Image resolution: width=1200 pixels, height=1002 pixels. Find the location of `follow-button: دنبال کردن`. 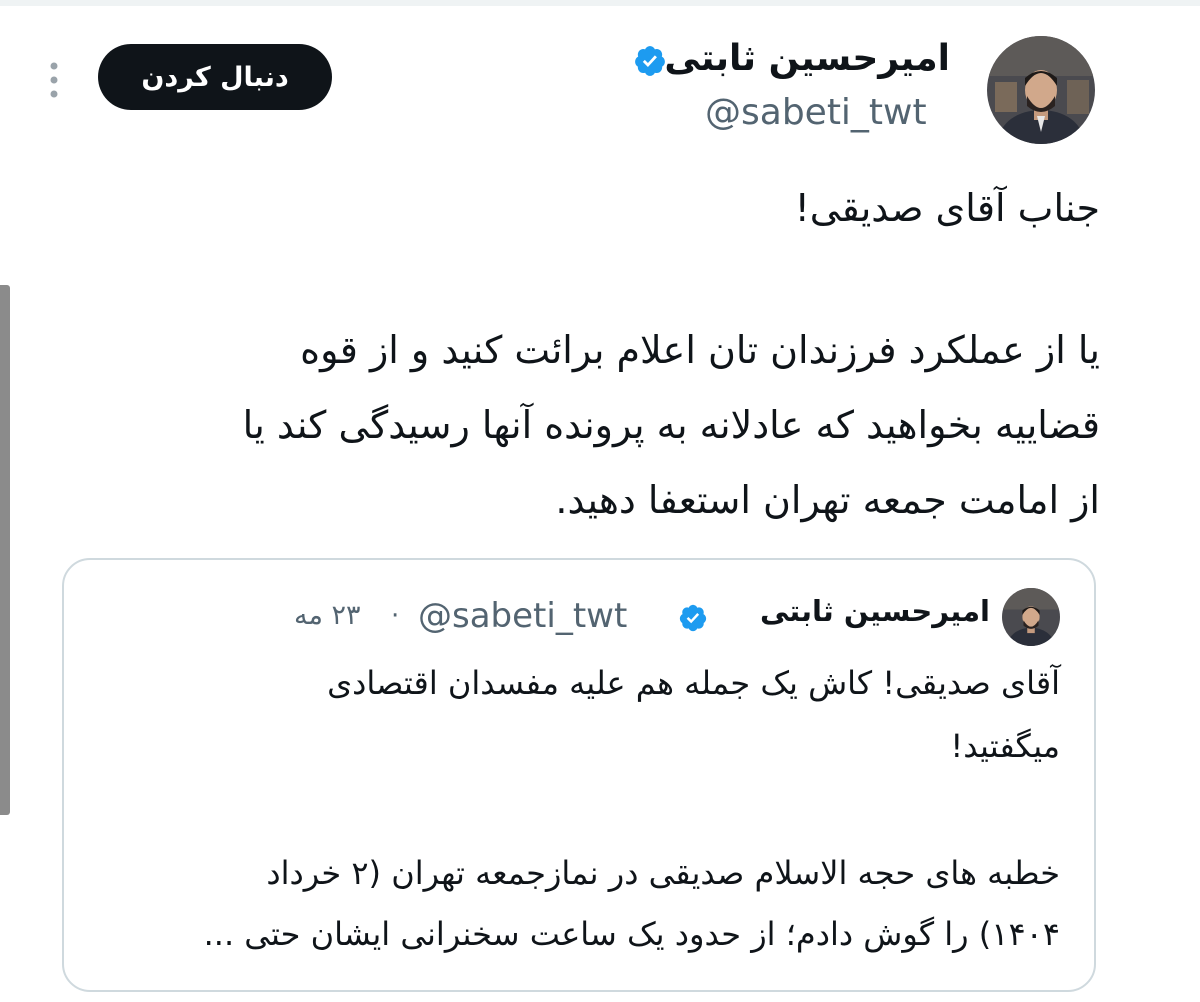

follow-button: دنبال کردن is located at coordinates (215, 77).